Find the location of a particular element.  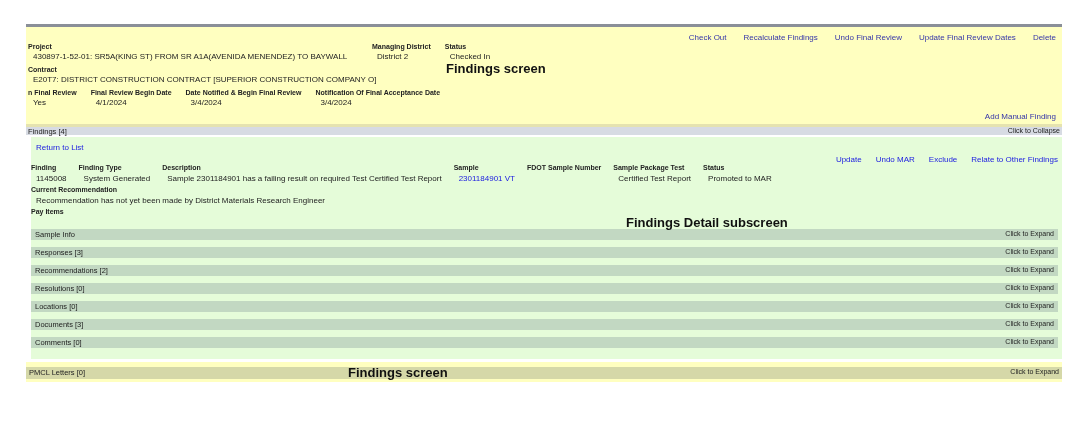

field-value: 4/1/2024 is located at coordinates (110, 102).